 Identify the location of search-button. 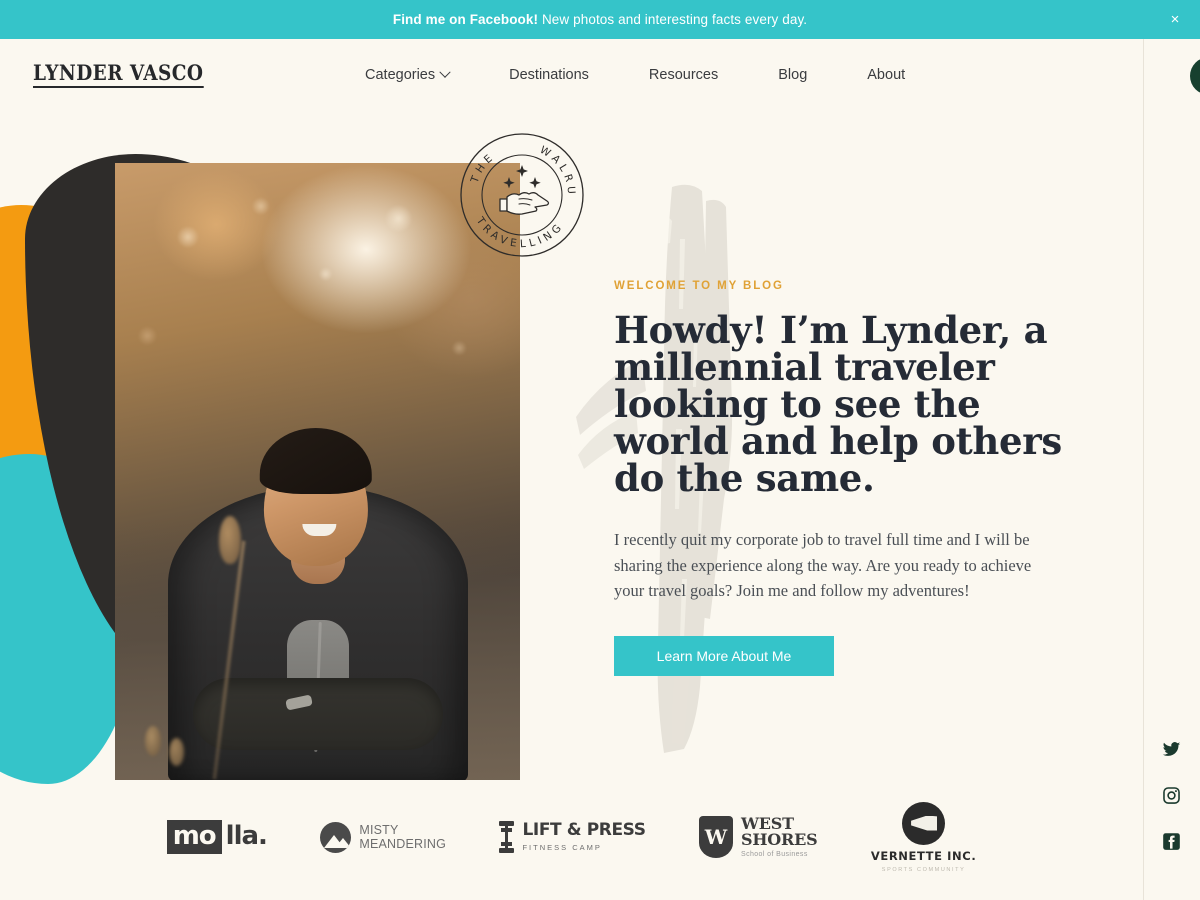
(1195, 76).